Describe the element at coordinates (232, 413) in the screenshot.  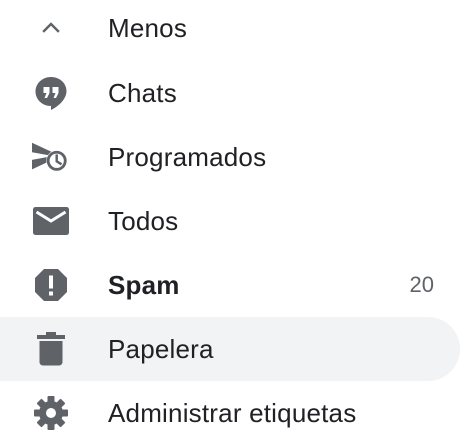
I see `sidebar-item-label: Administrar etiquetas` at that location.